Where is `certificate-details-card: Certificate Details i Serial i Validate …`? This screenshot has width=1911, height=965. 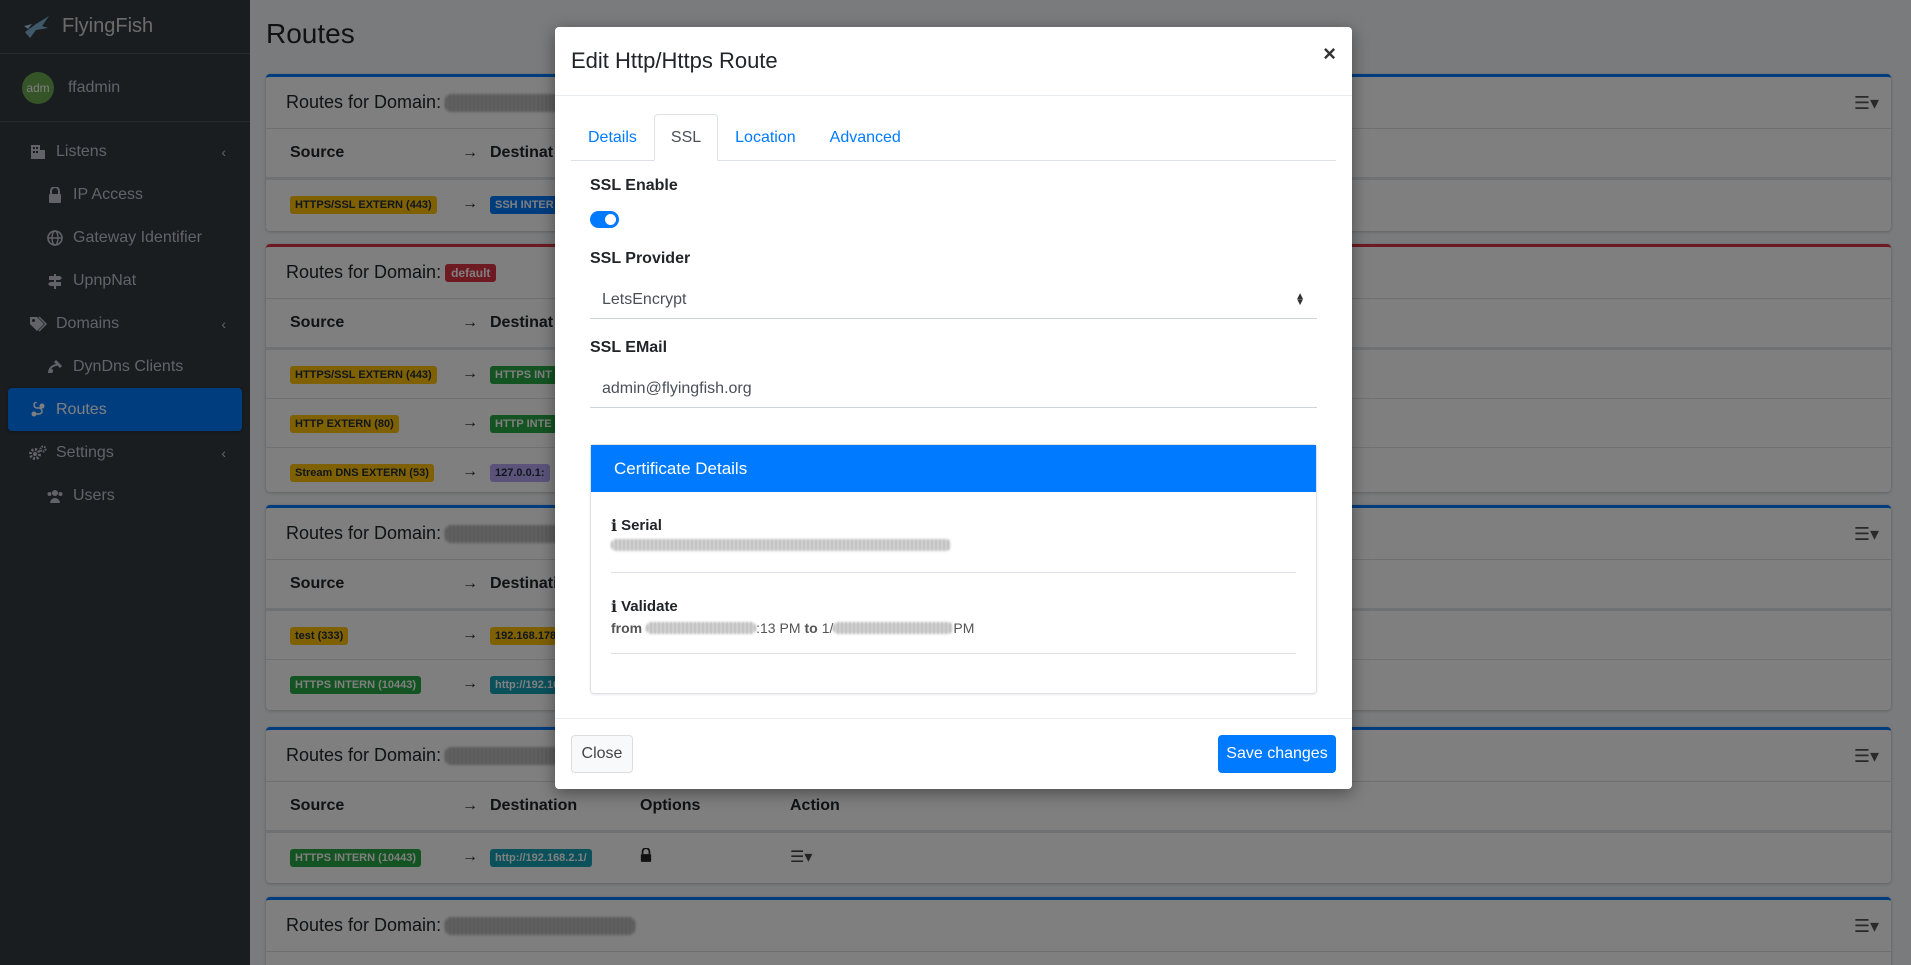 certificate-details-card: Certificate Details i Serial i Validate … is located at coordinates (953, 569).